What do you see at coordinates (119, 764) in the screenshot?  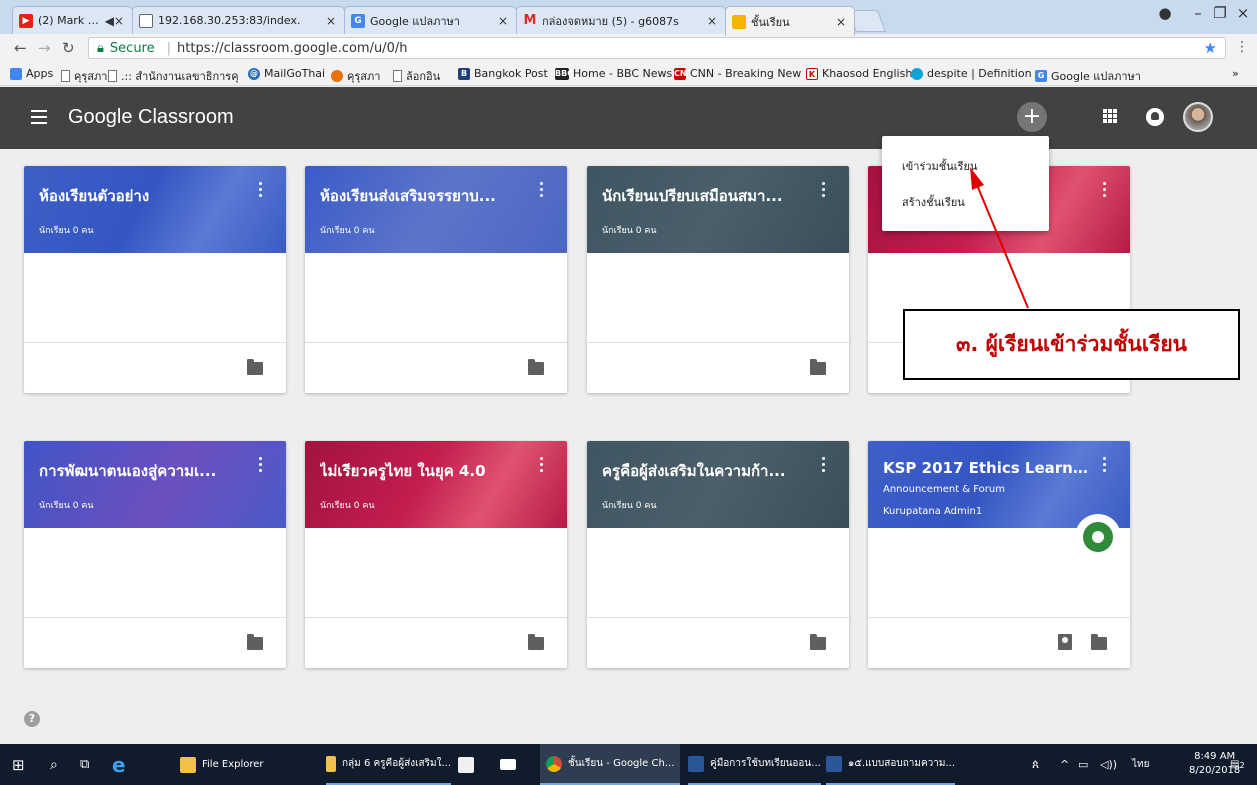 I see `edge-button: e` at bounding box center [119, 764].